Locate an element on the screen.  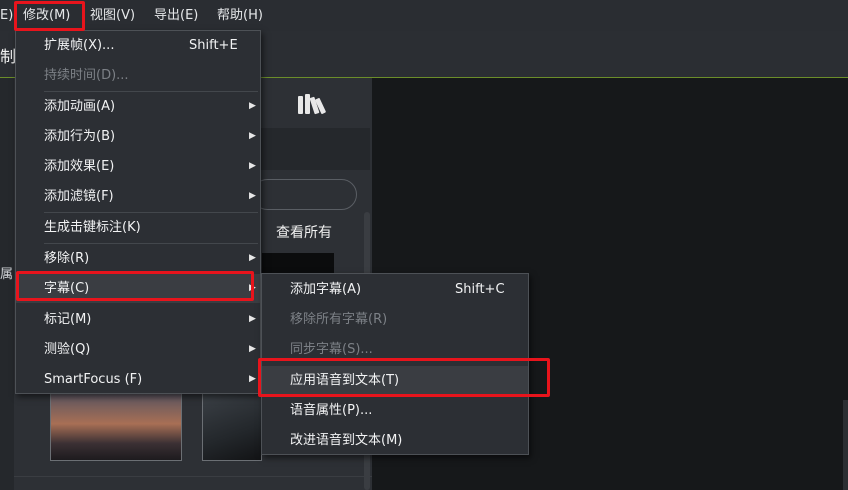
library-books-icon is located at coordinates (312, 103).